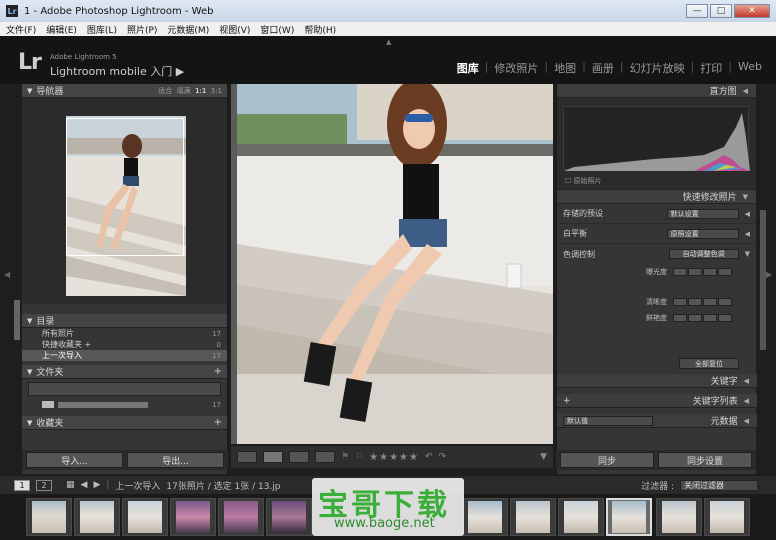  I want to click on original-photo-toggle: ☐ 原始照片, so click(583, 181).